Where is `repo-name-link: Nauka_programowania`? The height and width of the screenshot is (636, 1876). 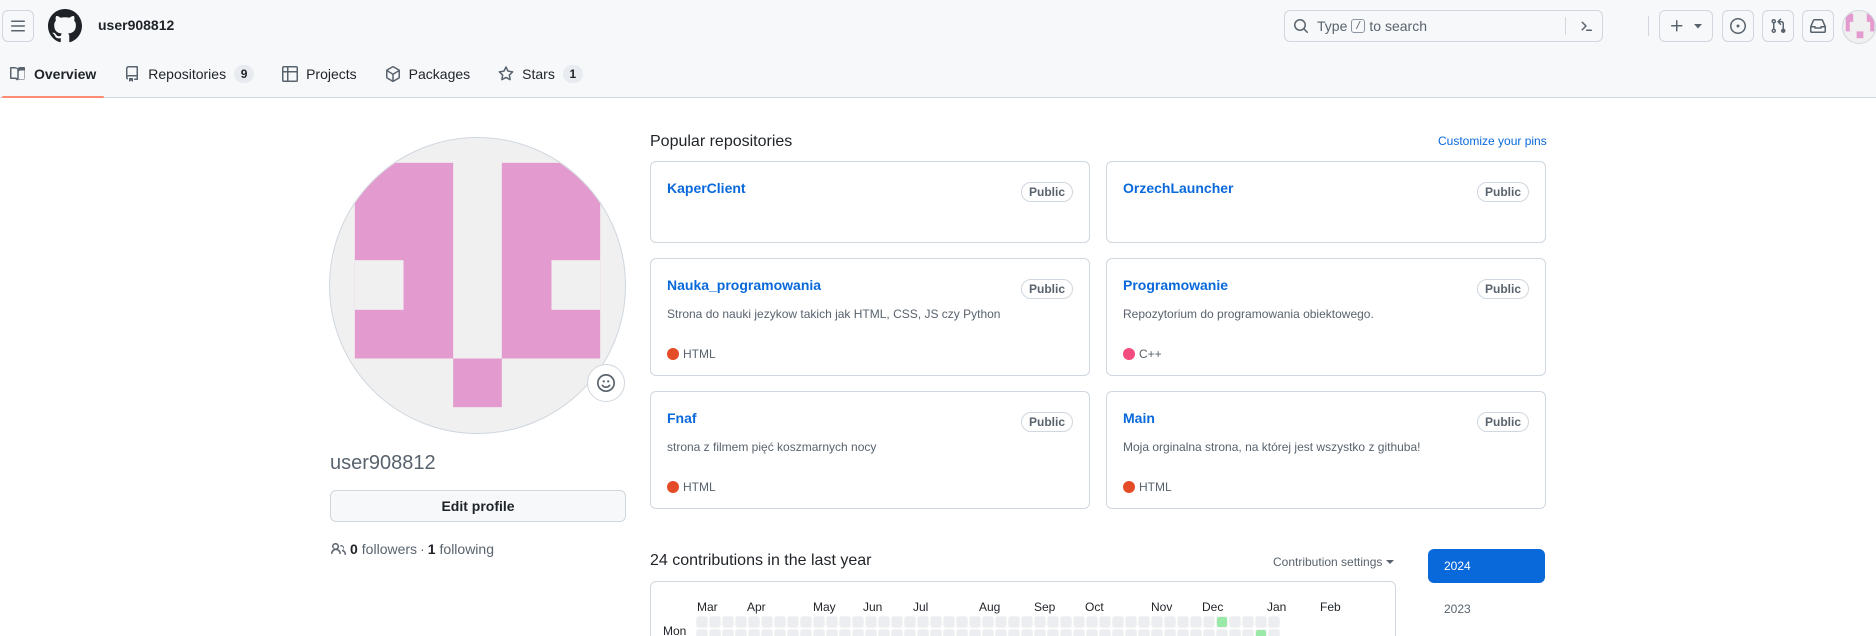
repo-name-link: Nauka_programowania is located at coordinates (744, 285).